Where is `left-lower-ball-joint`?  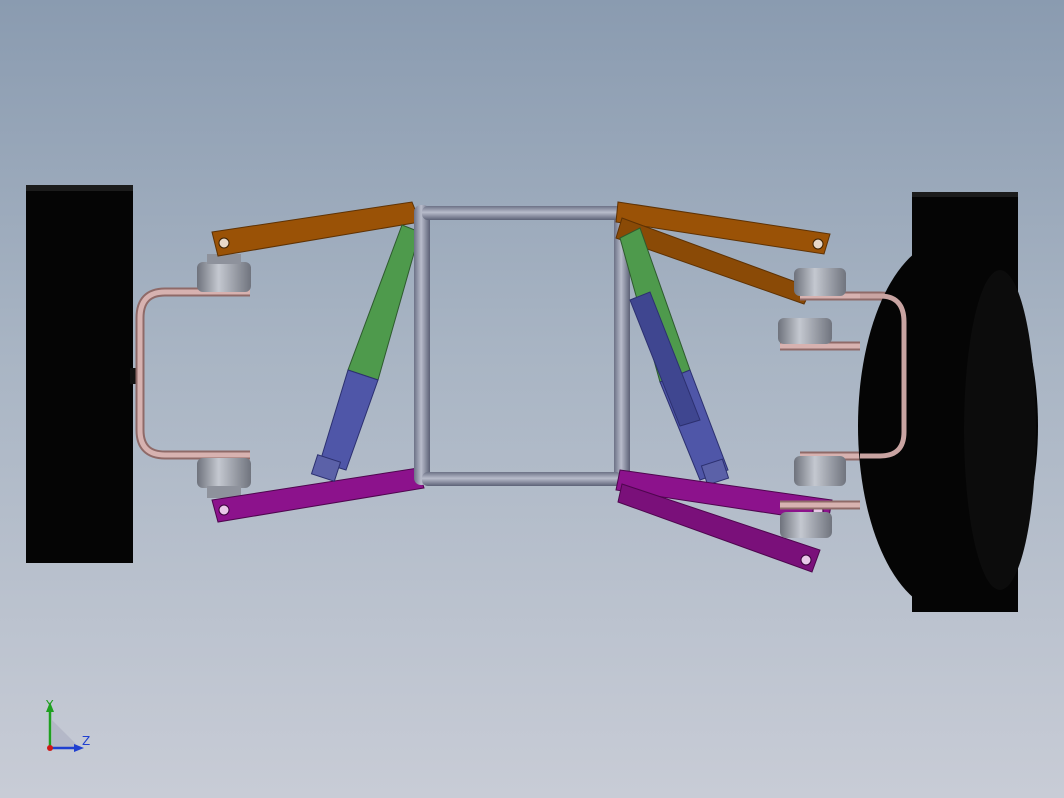 left-lower-ball-joint is located at coordinates (224, 478).